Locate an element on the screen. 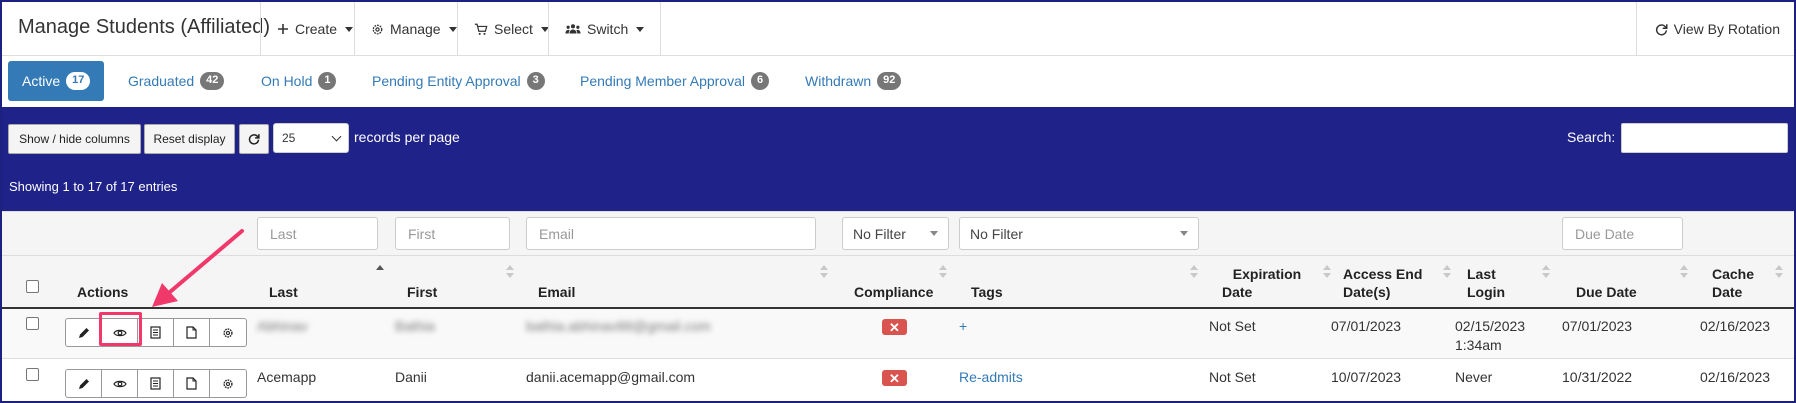  due-date-column-header: Due Date is located at coordinates (1606, 292).